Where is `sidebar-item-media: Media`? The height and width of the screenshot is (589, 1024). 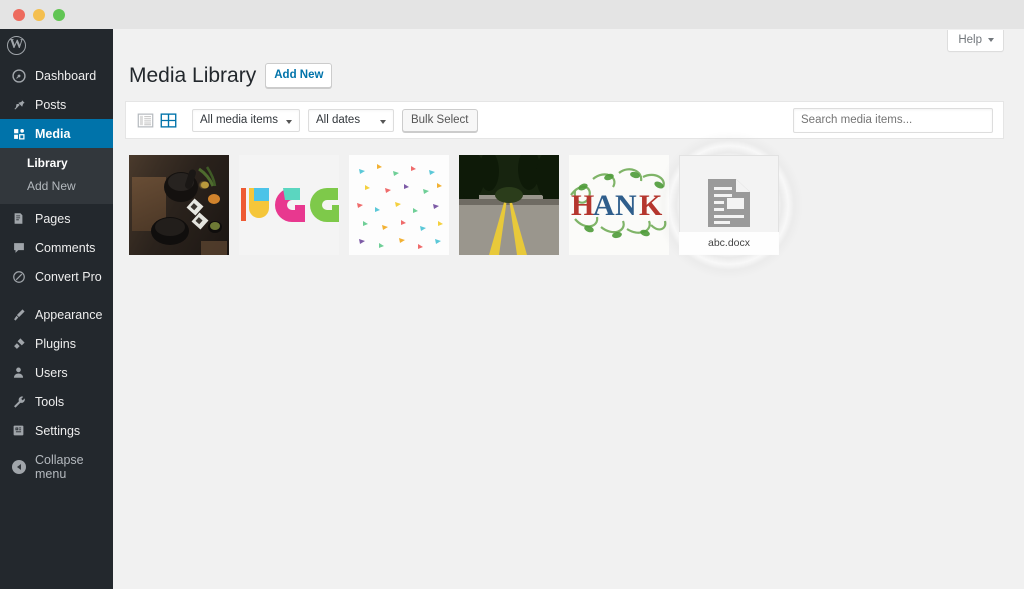 sidebar-item-media: Media is located at coordinates (60, 133).